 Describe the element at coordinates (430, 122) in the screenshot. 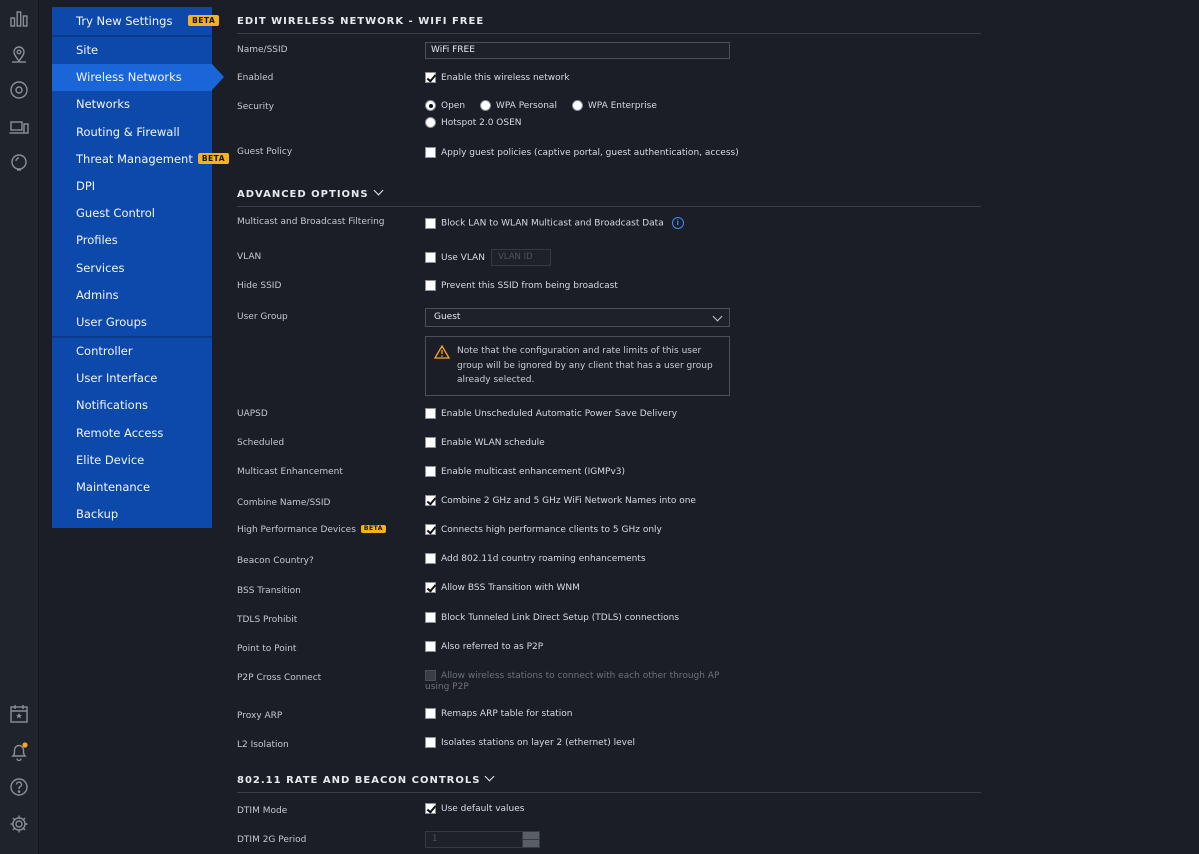

I see `security-hotspot-radio` at that location.